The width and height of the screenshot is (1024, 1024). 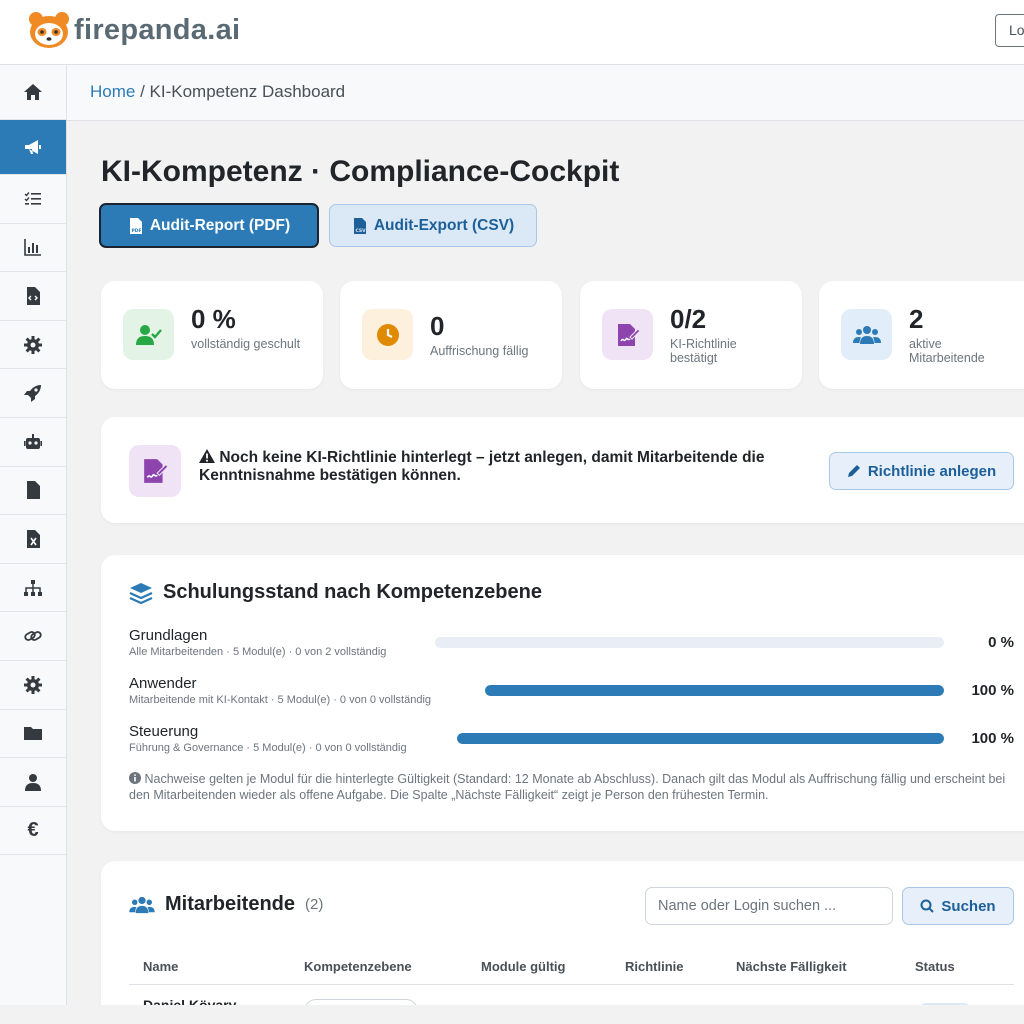 What do you see at coordinates (247, 91) in the screenshot?
I see `breadcrumb-current: KI-Kompetenz Dashboard` at bounding box center [247, 91].